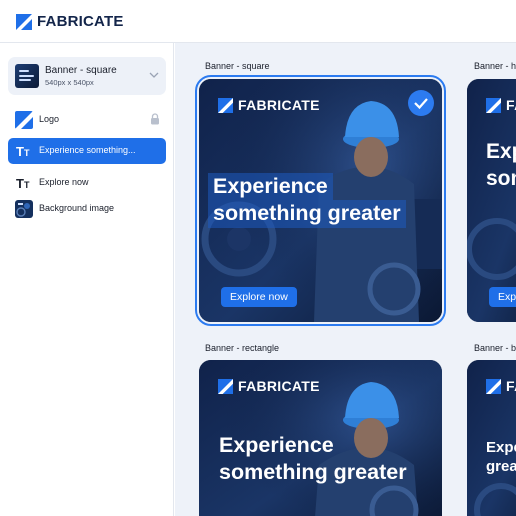 This screenshot has width=516, height=516. What do you see at coordinates (87, 120) in the screenshot?
I see `layer-logo: Logo` at bounding box center [87, 120].